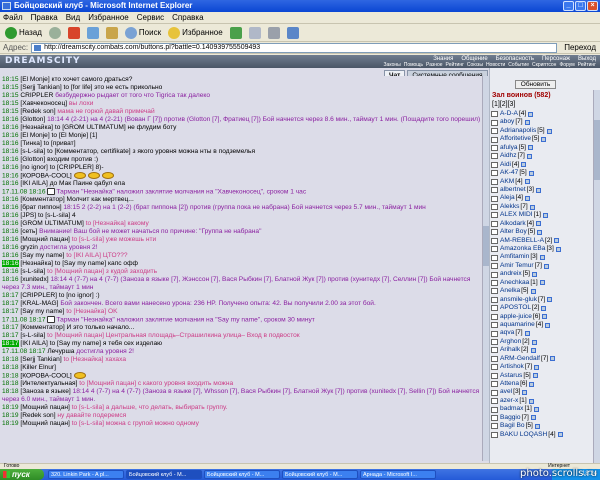  Describe the element at coordinates (38, 295) in the screenshot. I see `chat-nick: [CRIPPLER]` at that location.